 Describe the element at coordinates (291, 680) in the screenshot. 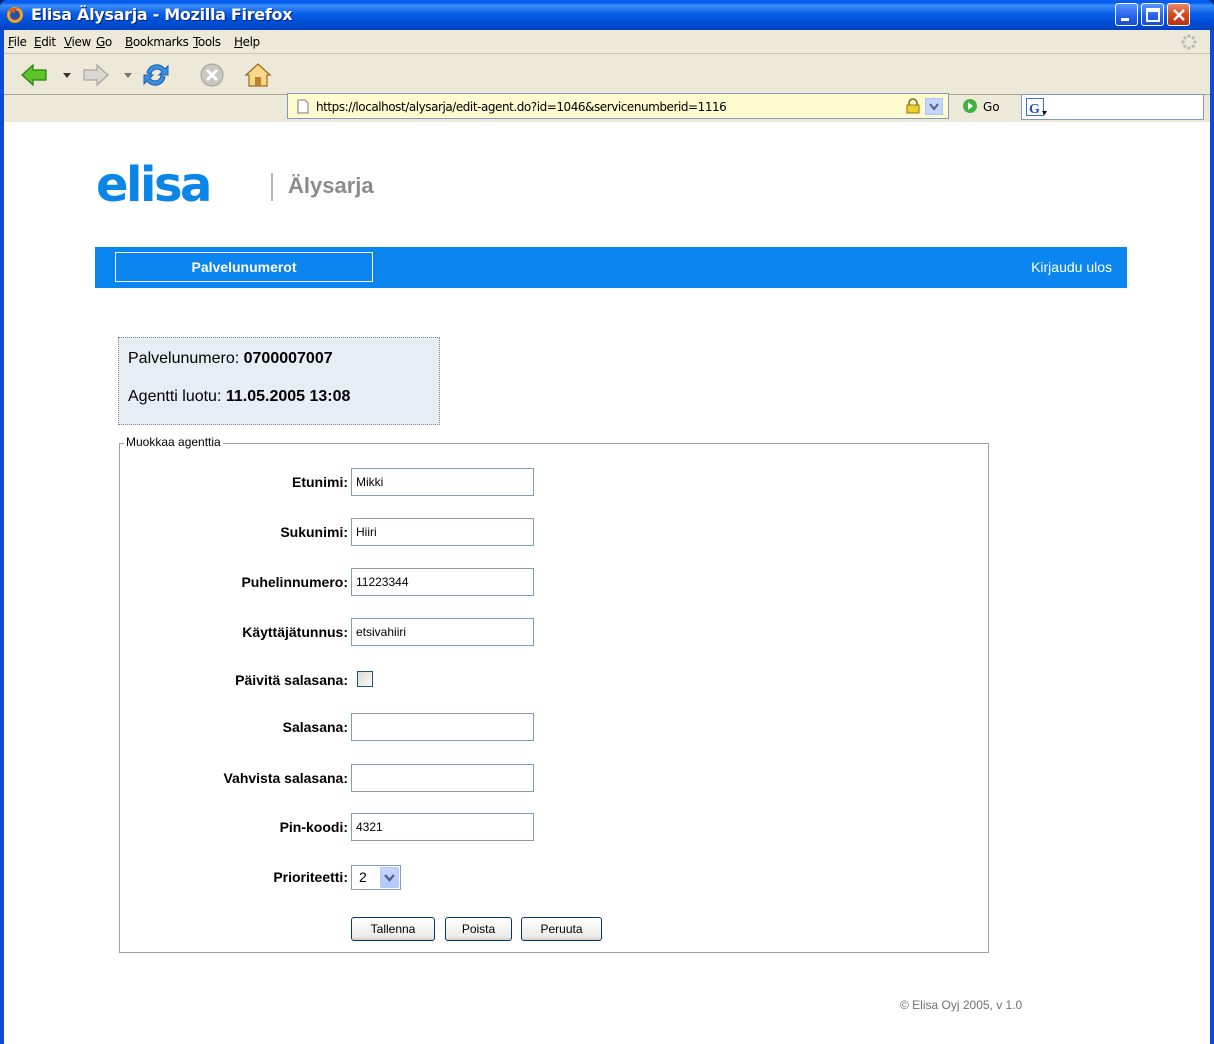

I see `update-password-label: Päivitä salasana:` at that location.